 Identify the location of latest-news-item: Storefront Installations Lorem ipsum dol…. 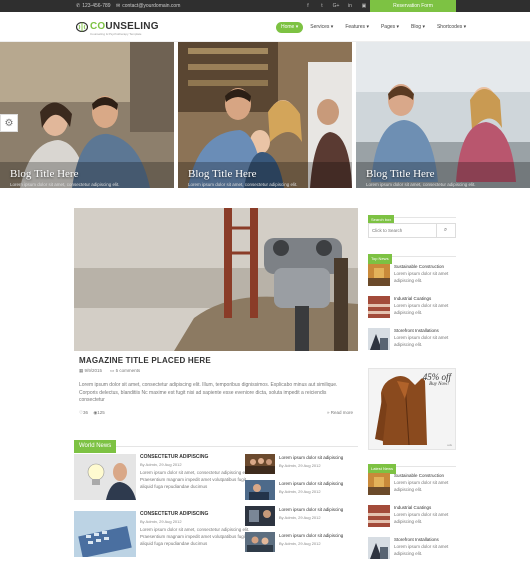
(412, 550).